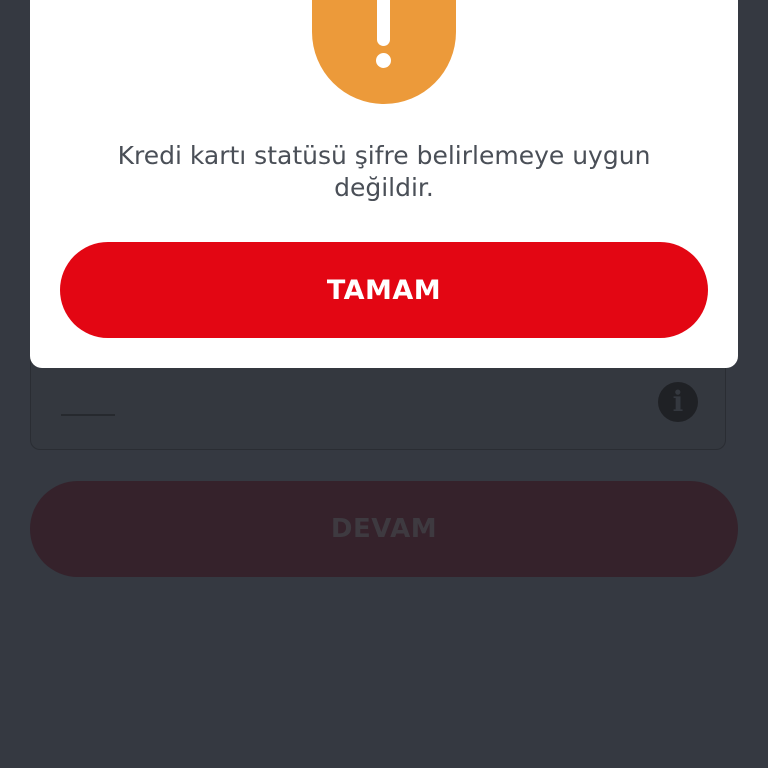  I want to click on ok-button: TAMAM, so click(384, 290).